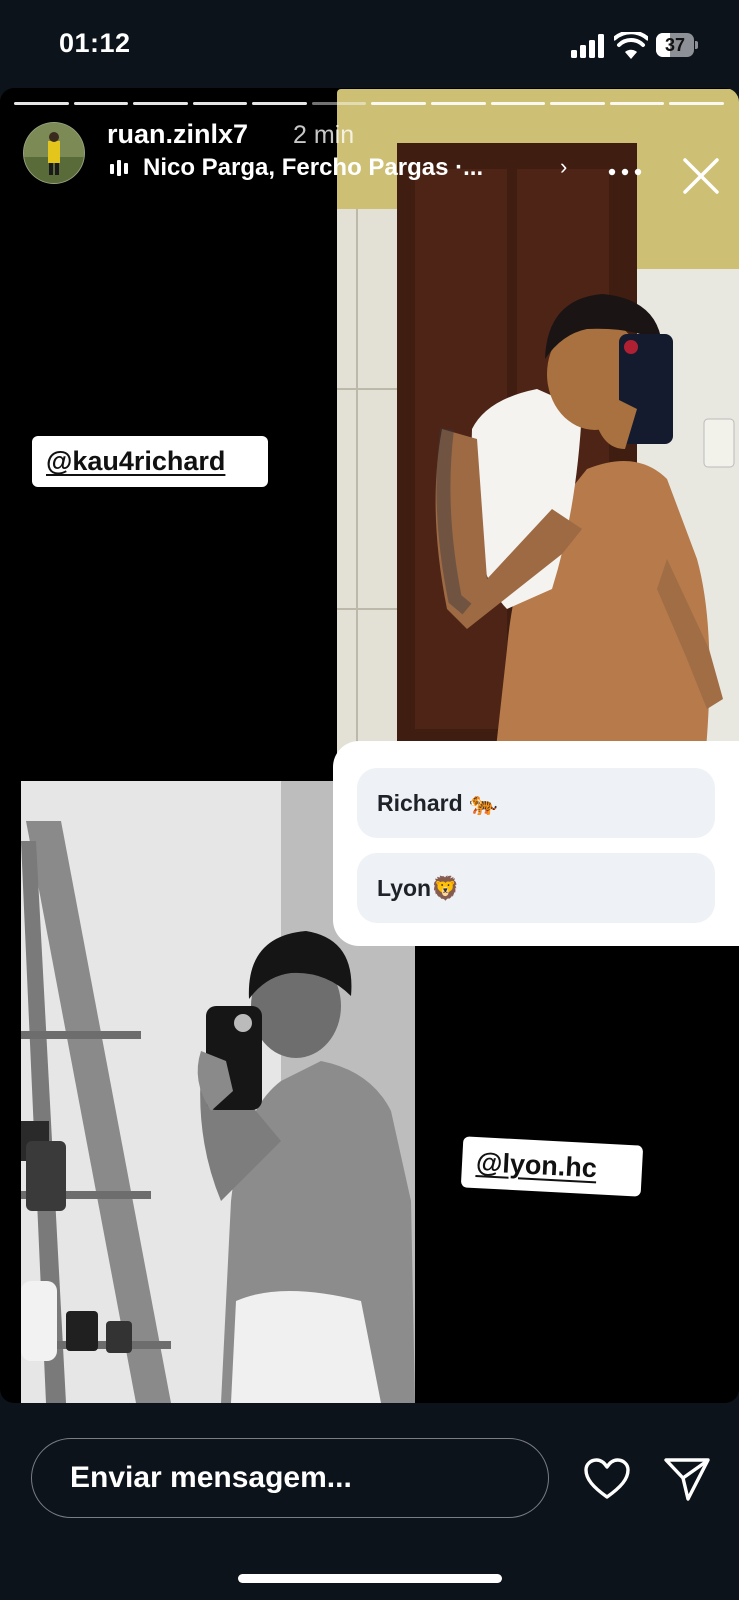 The width and height of the screenshot is (739, 1600). I want to click on more-icon, so click(625, 172).